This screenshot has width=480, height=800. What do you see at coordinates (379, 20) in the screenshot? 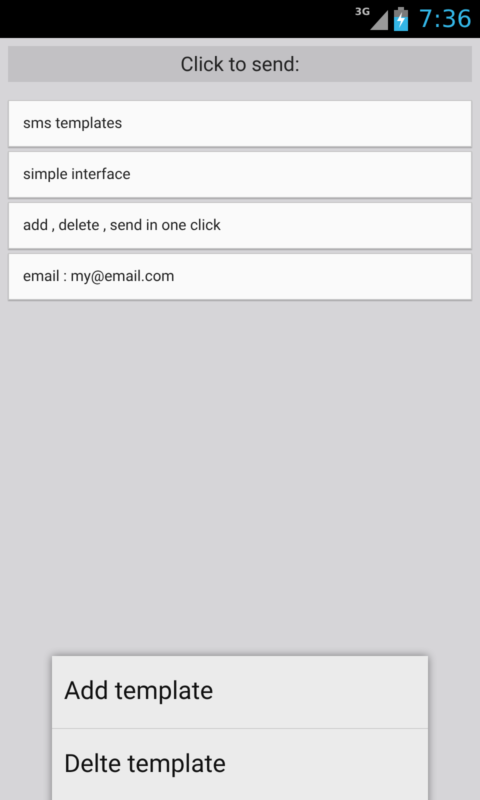
I see `signal-icon` at bounding box center [379, 20].